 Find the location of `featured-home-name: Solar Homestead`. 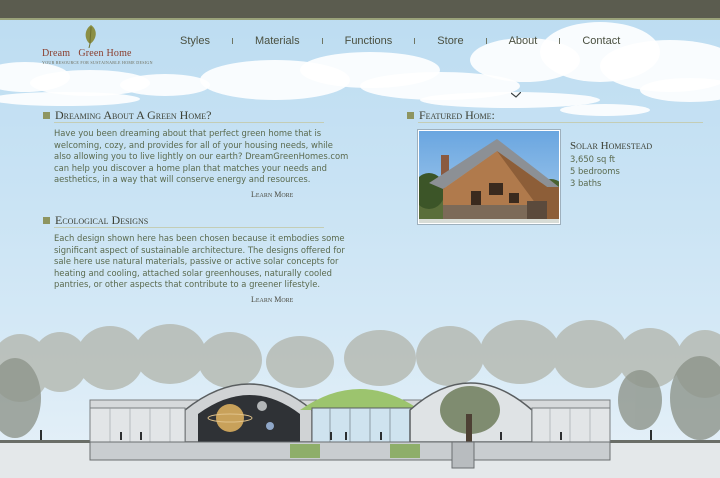

featured-home-name: Solar Homestead is located at coordinates (611, 146).